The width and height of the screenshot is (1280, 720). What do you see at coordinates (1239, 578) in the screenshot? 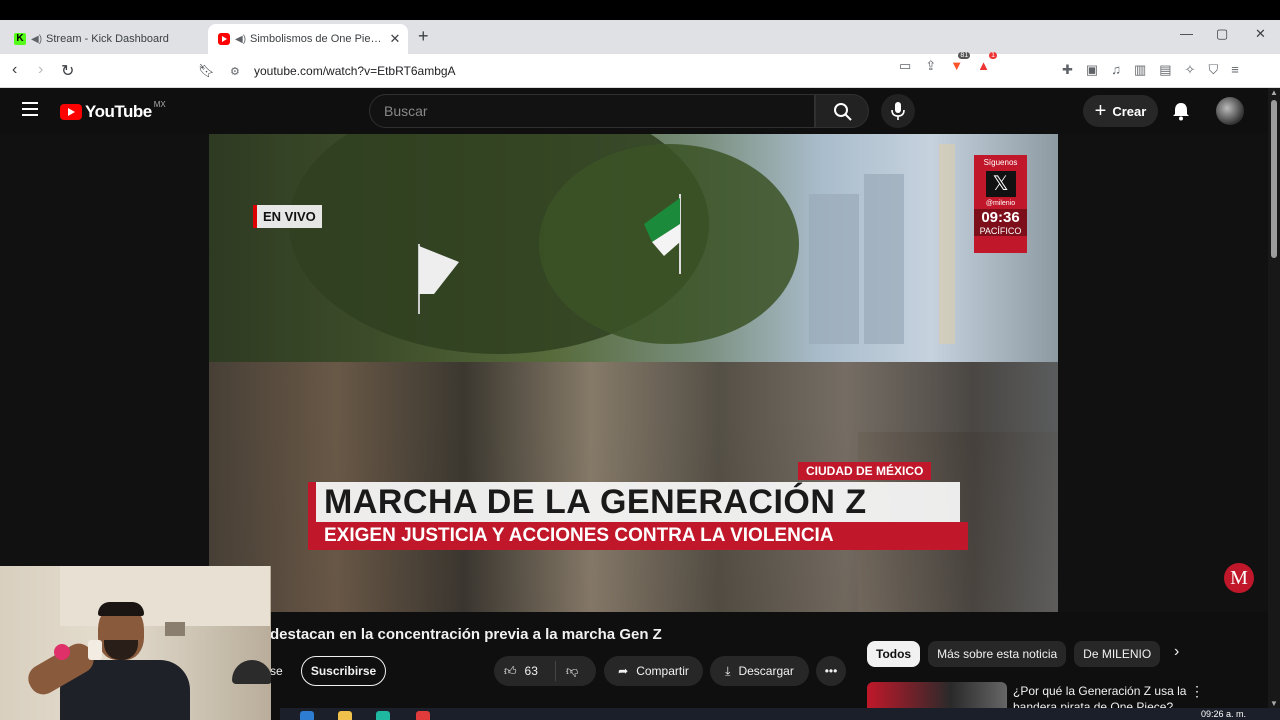
I see `milenio-logo: M` at bounding box center [1239, 578].